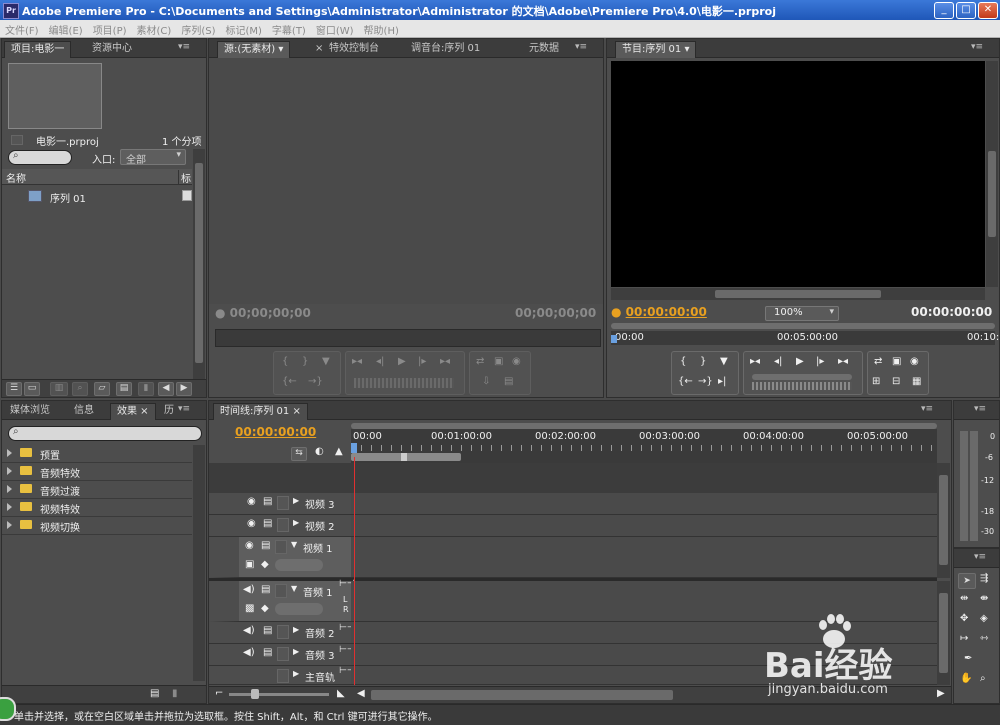  What do you see at coordinates (319, 451) in the screenshot?
I see `set-marker-icon: ◐` at bounding box center [319, 451].